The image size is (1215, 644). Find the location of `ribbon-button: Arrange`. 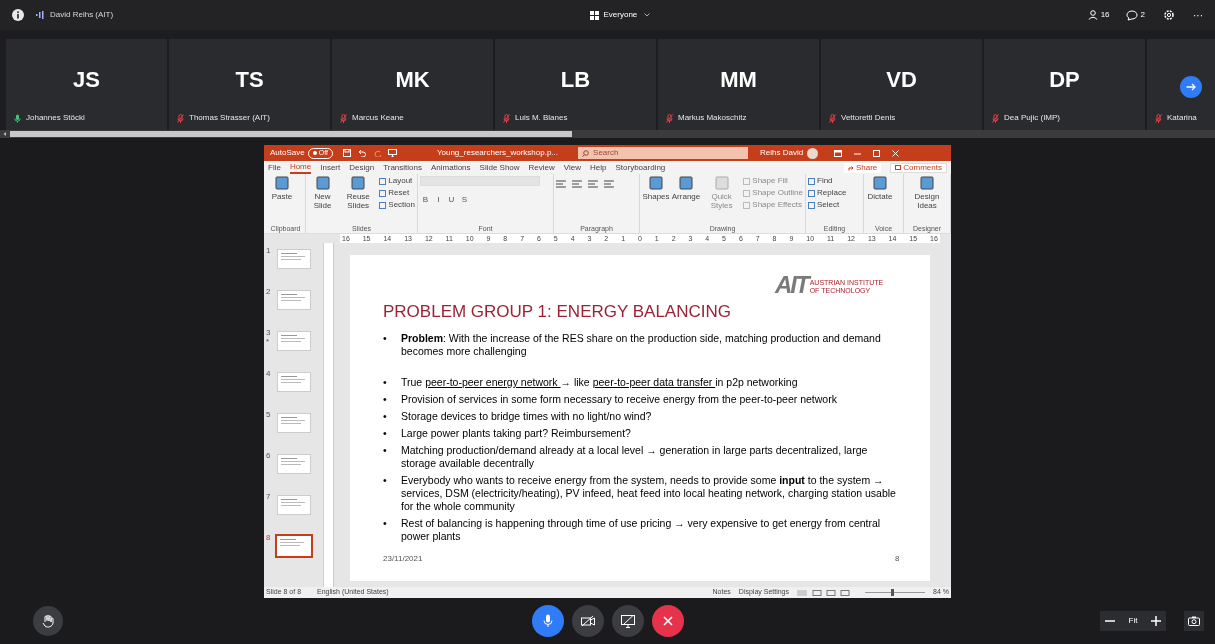

ribbon-button: Arrange is located at coordinates (686, 188).